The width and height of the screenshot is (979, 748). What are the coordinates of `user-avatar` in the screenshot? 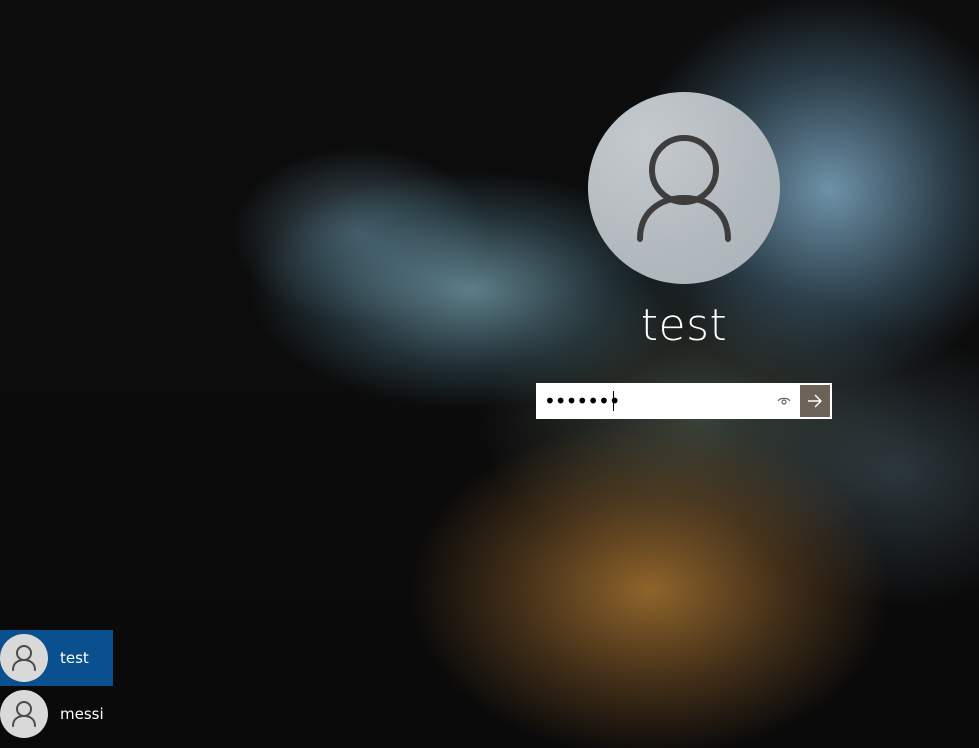 It's located at (684, 188).